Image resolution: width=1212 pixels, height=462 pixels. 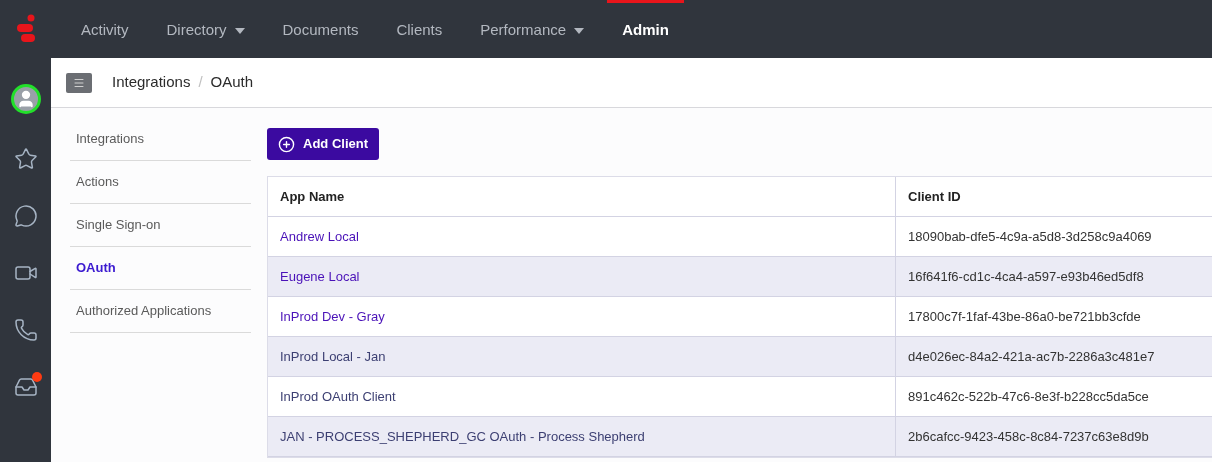 I want to click on sidebar-item: OAuth, so click(x=160, y=268).